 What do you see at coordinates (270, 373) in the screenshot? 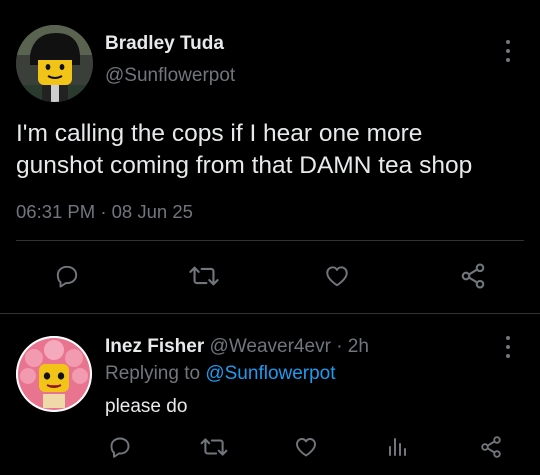
I see `replying-mention-link: @Sunflowerpot` at bounding box center [270, 373].